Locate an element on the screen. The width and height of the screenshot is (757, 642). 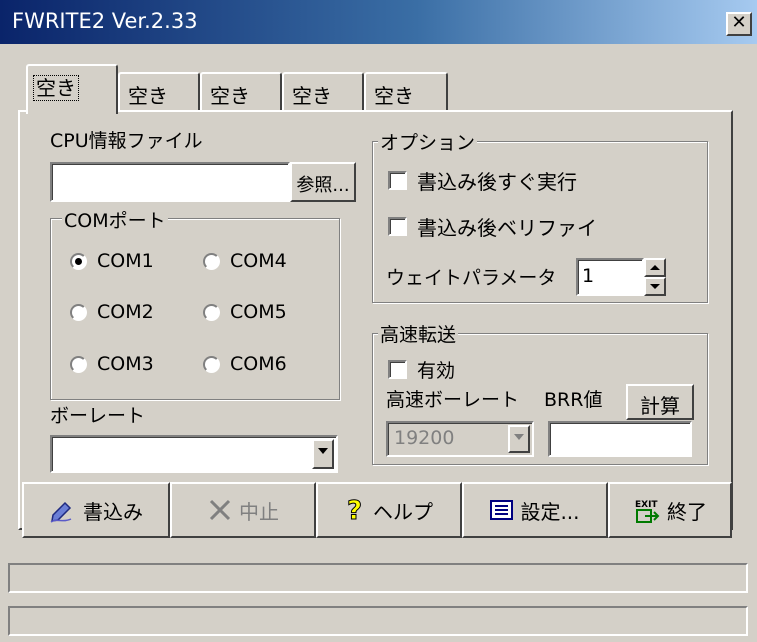
tab-5: 空き is located at coordinates (406, 92).